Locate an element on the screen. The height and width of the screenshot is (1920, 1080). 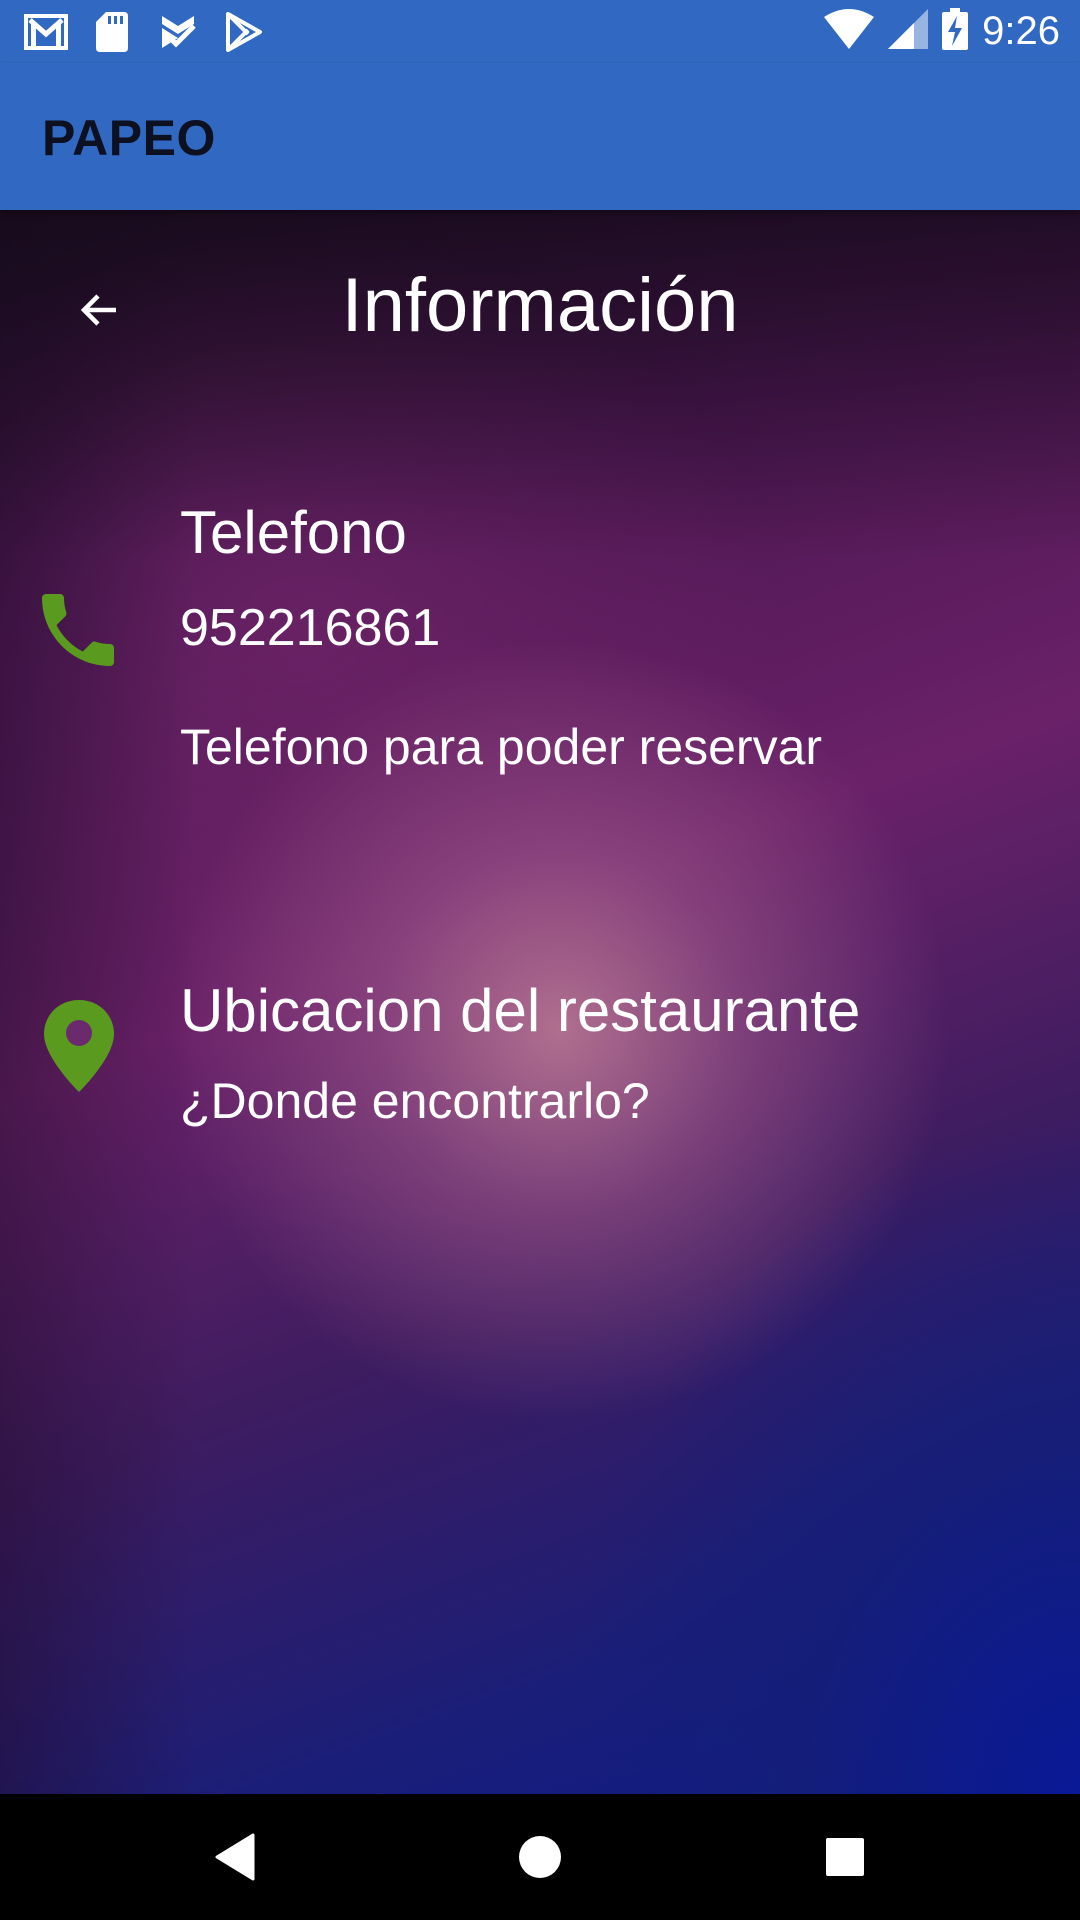
phone-description: Telefono para poder reservar is located at coordinates (501, 747).